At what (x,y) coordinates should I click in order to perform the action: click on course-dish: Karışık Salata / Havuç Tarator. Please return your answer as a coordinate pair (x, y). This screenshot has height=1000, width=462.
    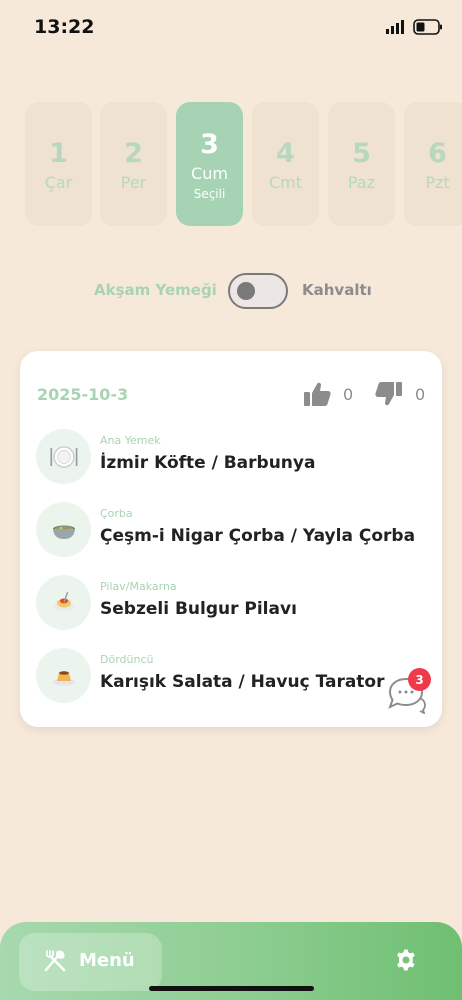
    Looking at the image, I should click on (242, 682).